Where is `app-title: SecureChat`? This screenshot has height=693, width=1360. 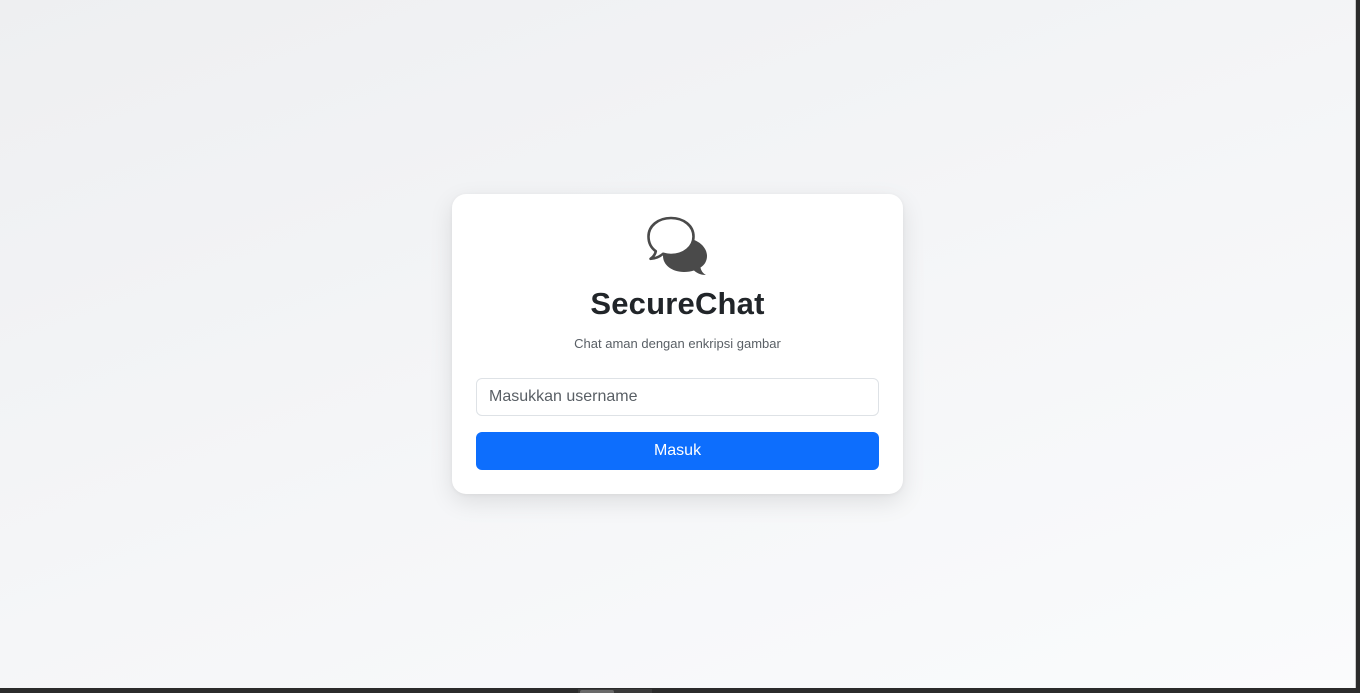 app-title: SecureChat is located at coordinates (677, 303).